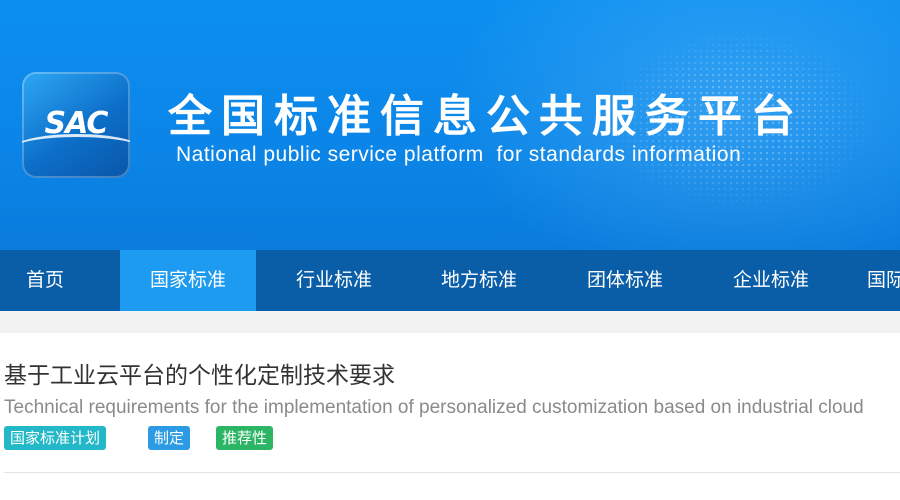  Describe the element at coordinates (334, 280) in the screenshot. I see `nav-item-industry: 行业标准` at that location.